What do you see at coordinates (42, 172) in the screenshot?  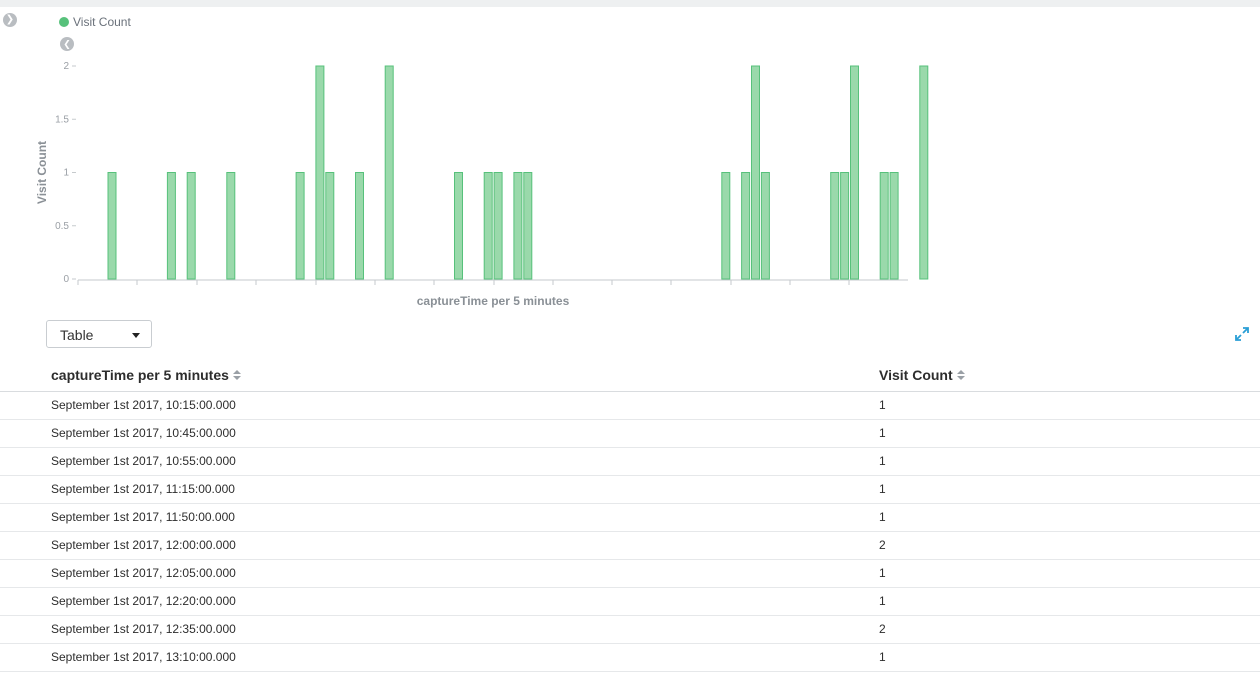 I see `y-axis-title: Visit Count` at bounding box center [42, 172].